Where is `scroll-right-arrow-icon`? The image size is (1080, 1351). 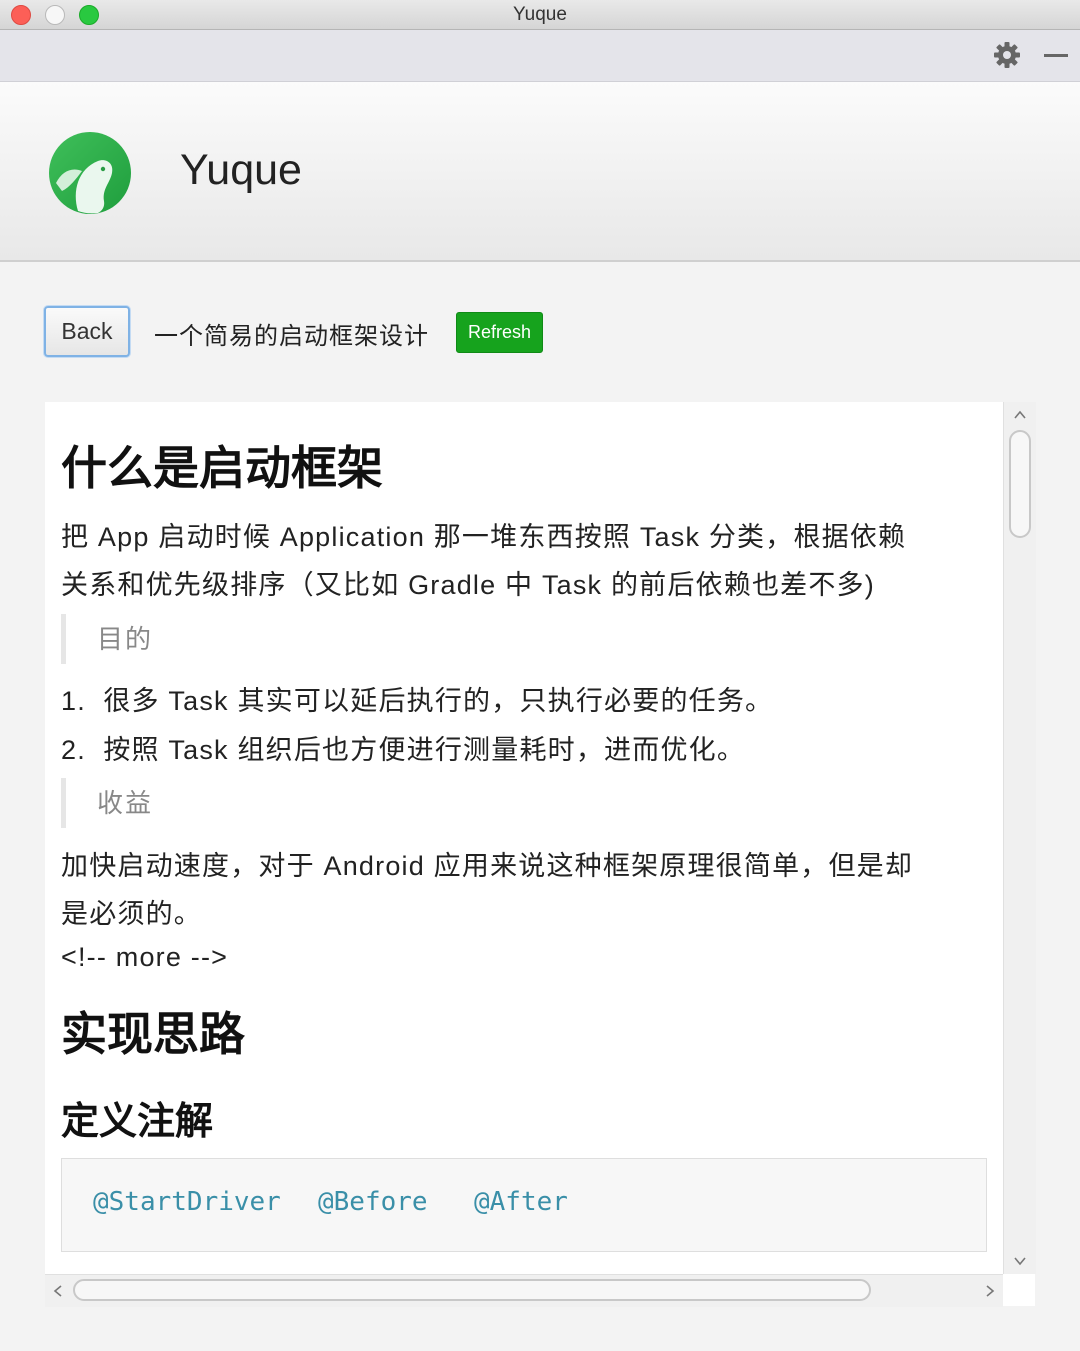
scroll-right-arrow-icon is located at coordinates (990, 1291).